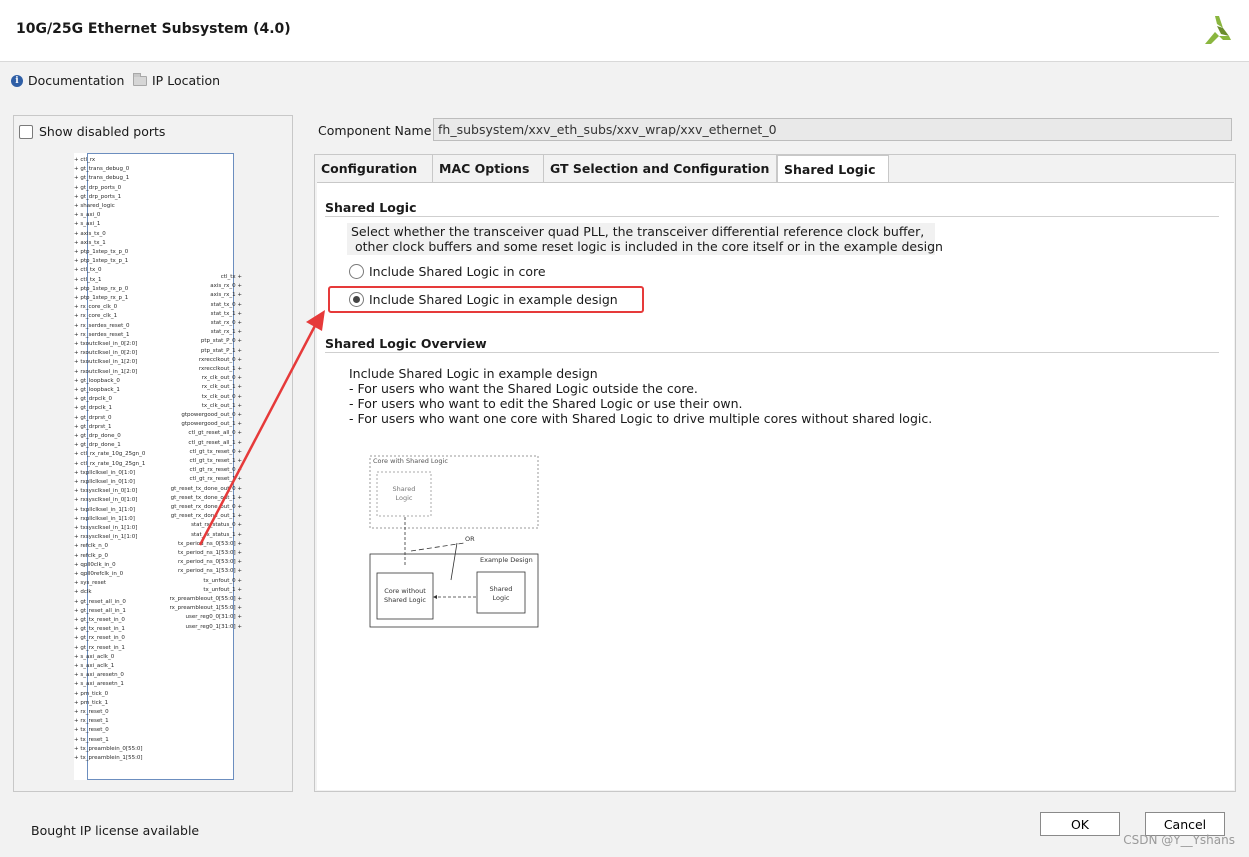 This screenshot has width=1249, height=857. What do you see at coordinates (356, 271) in the screenshot?
I see `radio-button` at bounding box center [356, 271].